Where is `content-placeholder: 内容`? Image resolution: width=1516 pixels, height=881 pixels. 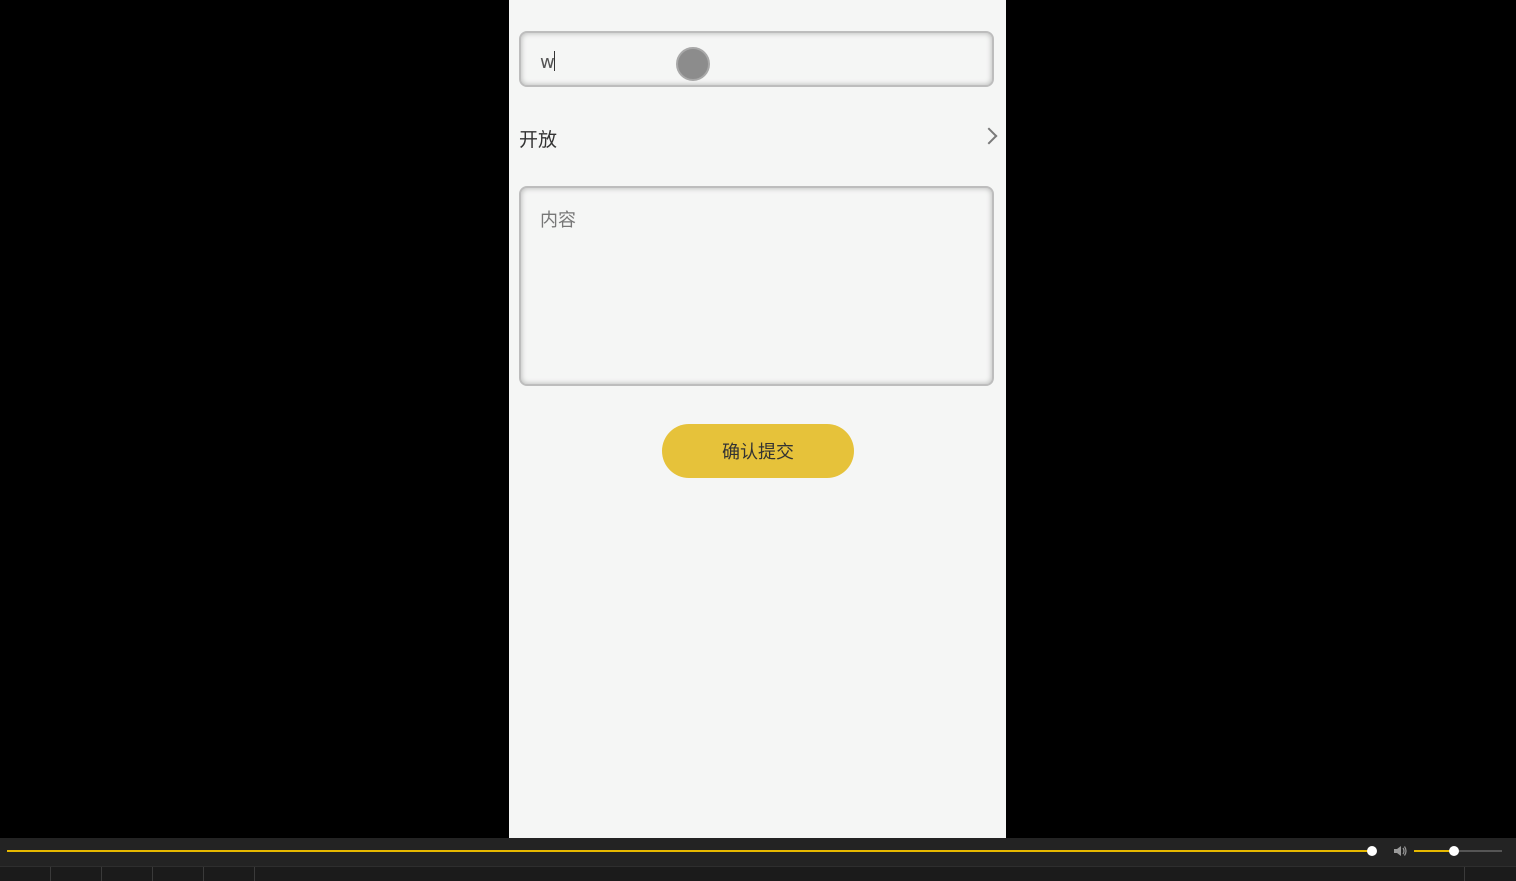
content-placeholder: 内容 is located at coordinates (558, 220).